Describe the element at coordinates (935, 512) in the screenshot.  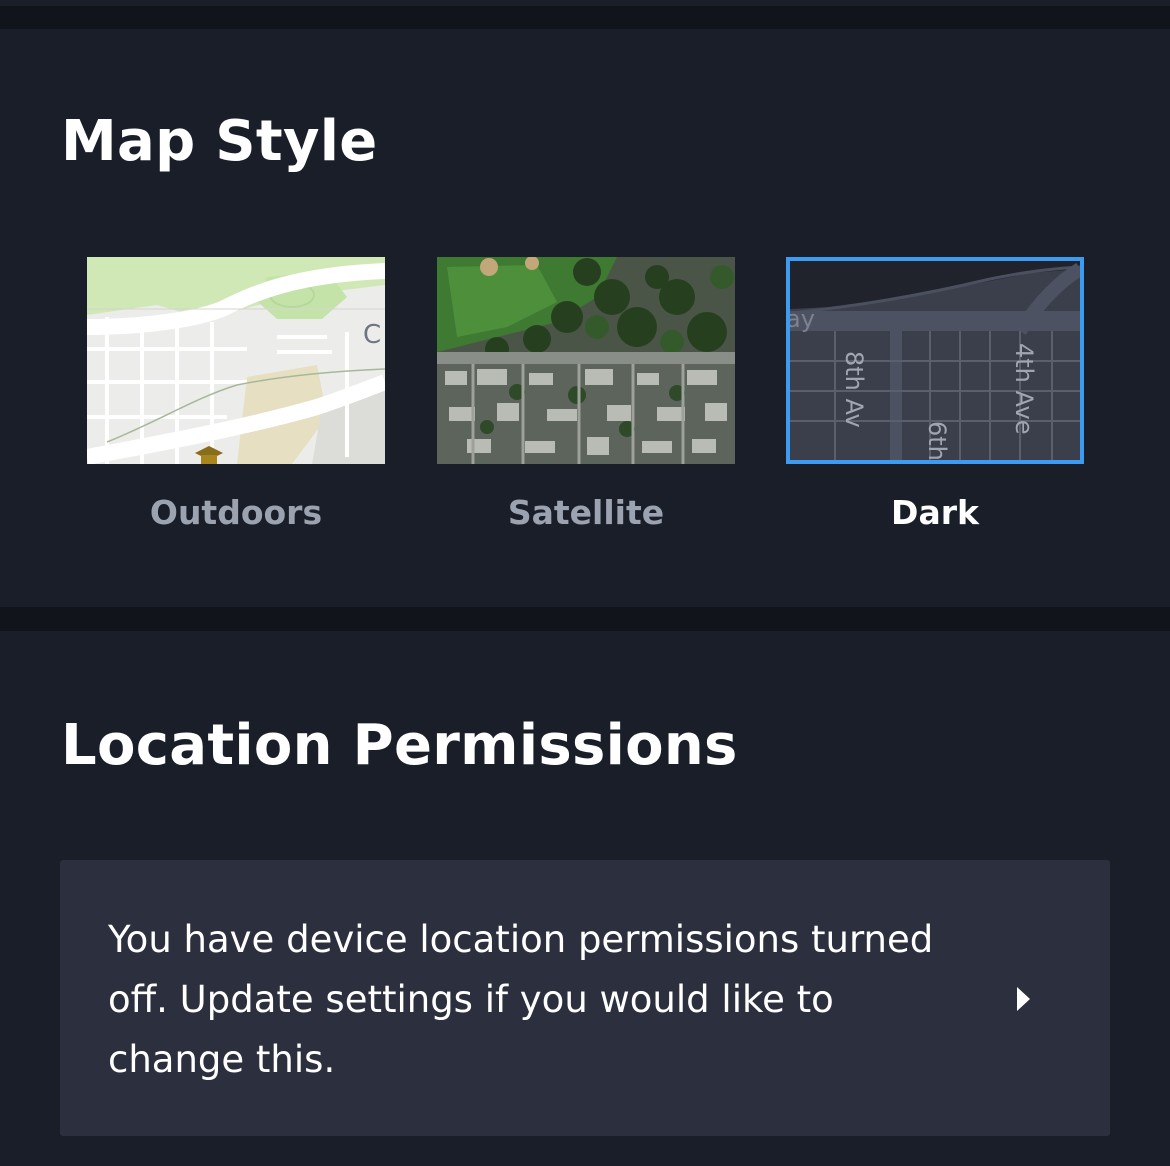
I see `dark-label: Dark` at that location.